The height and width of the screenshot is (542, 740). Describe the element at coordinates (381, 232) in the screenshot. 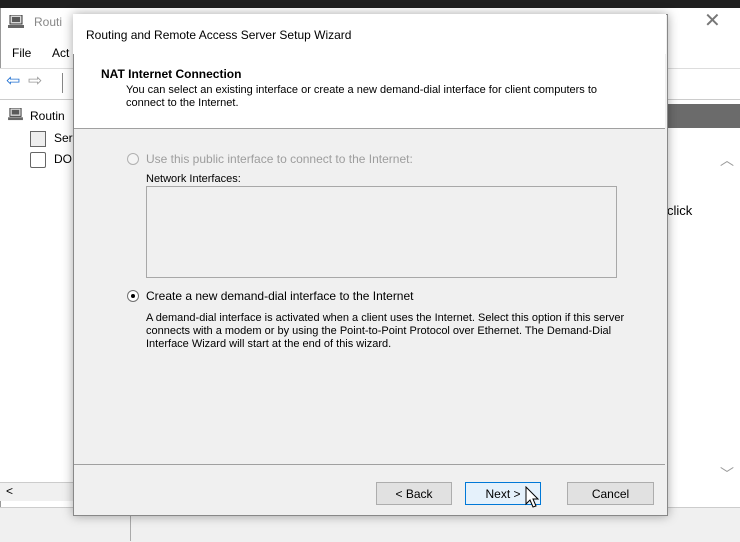

I see `network-interfaces-list` at that location.